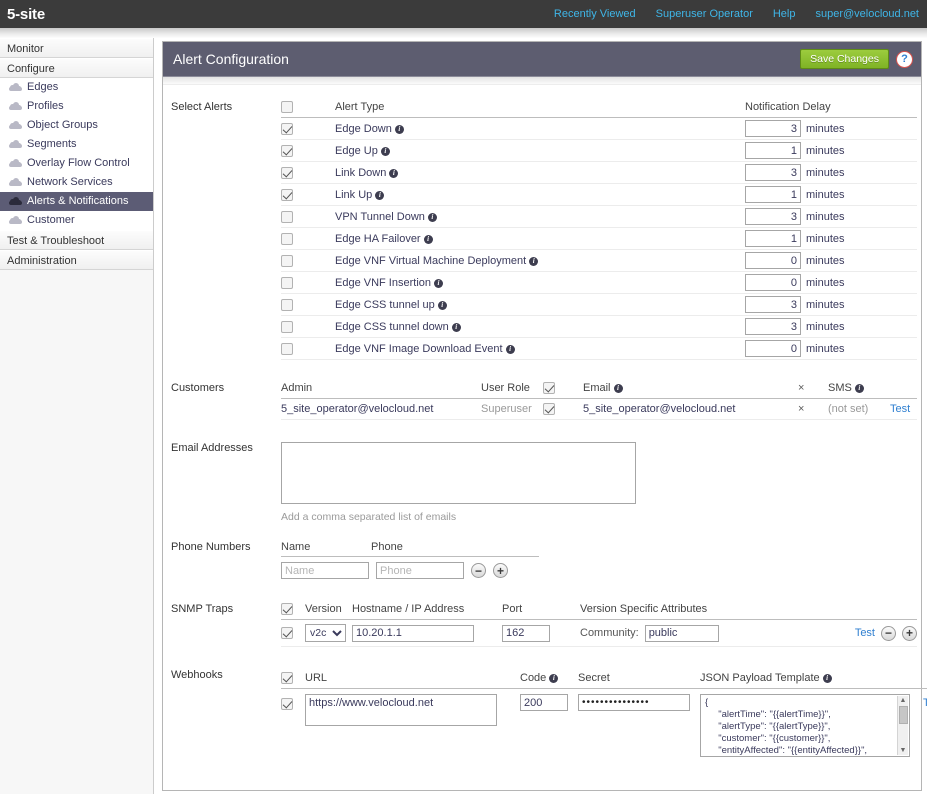  Describe the element at coordinates (287, 107) in the screenshot. I see `select-all-checkbox` at that location.